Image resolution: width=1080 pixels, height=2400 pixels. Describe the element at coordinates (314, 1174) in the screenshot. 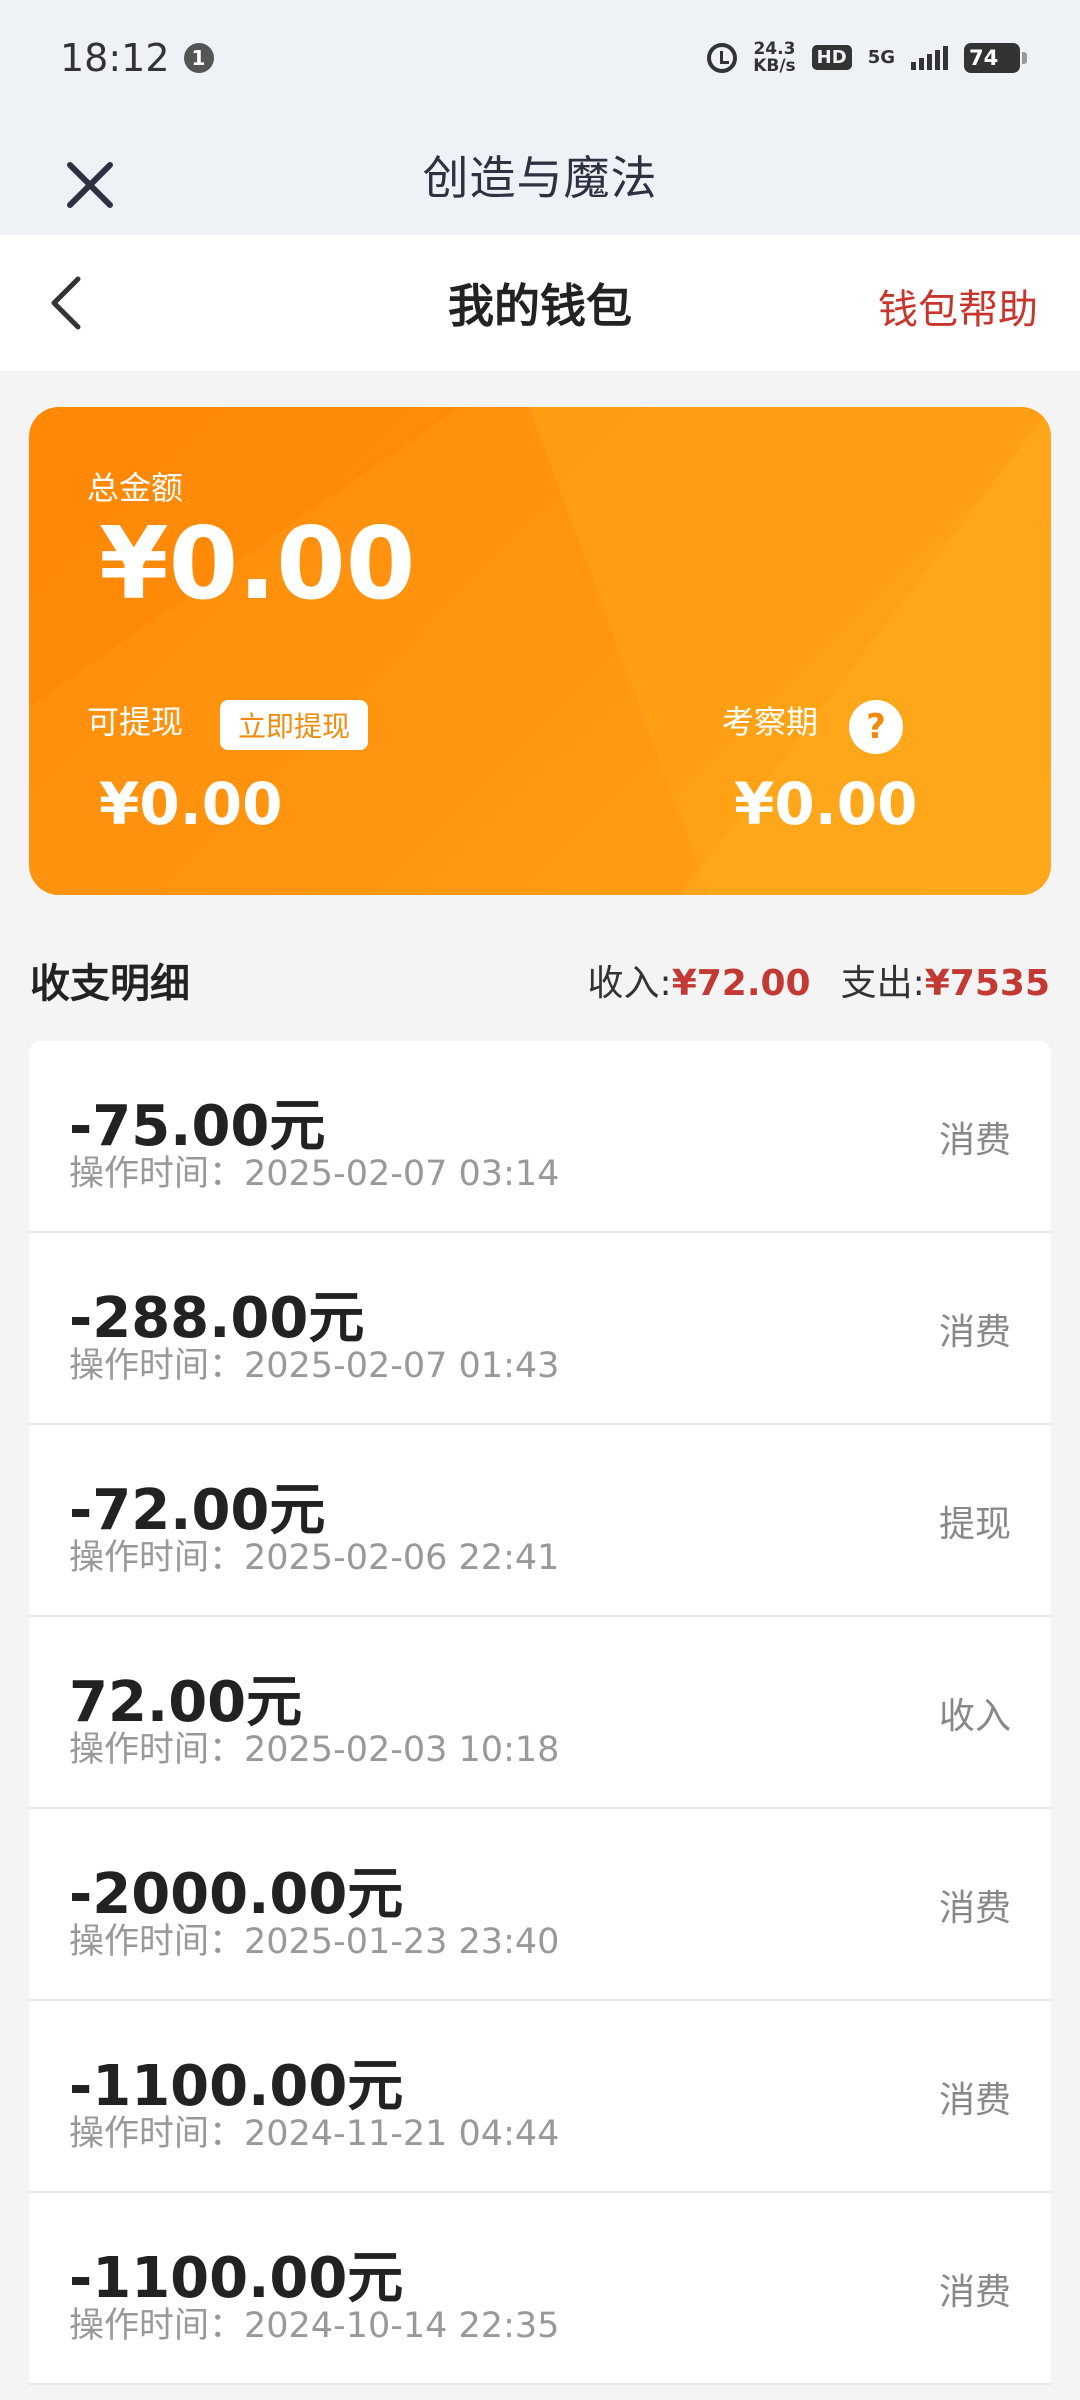

I see `transaction-time: 操作时间：2025-02-07 03:14` at that location.